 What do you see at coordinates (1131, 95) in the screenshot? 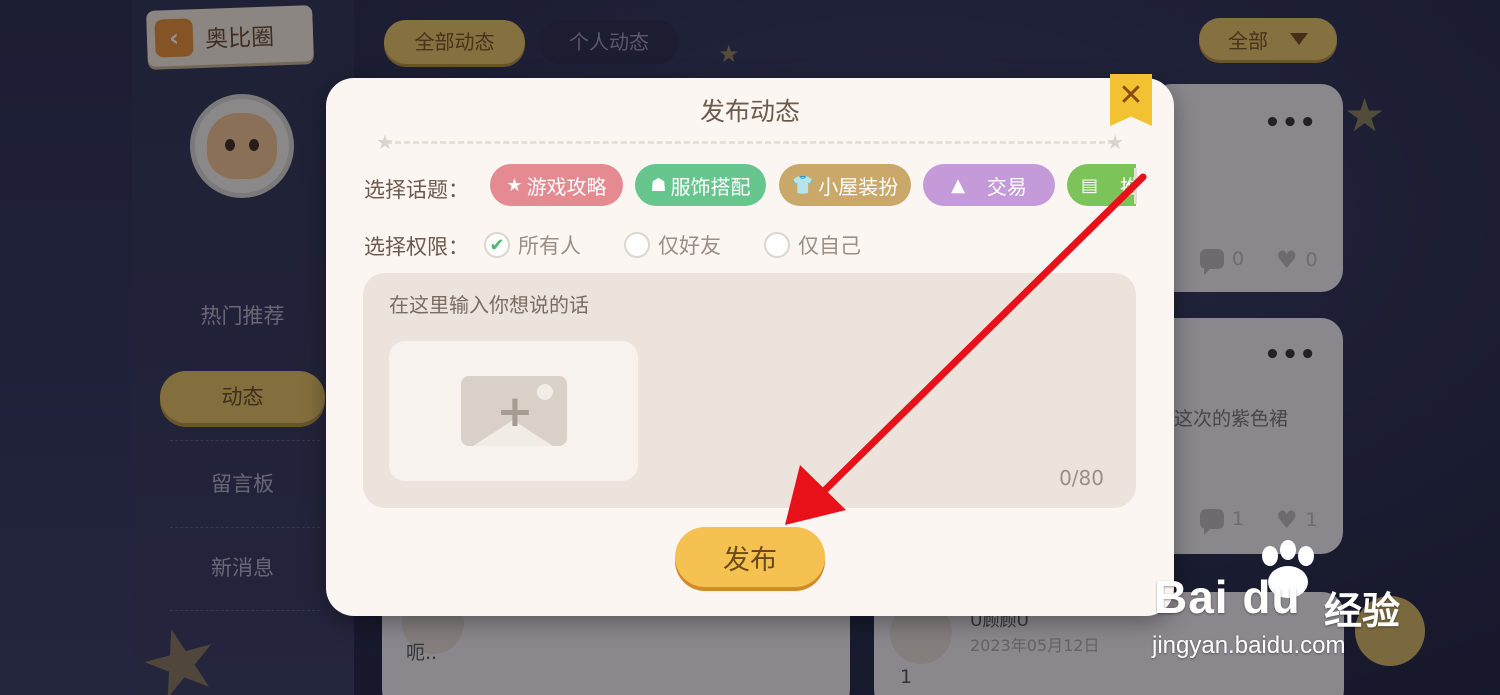
I see `close-icon: ✕` at bounding box center [1131, 95].